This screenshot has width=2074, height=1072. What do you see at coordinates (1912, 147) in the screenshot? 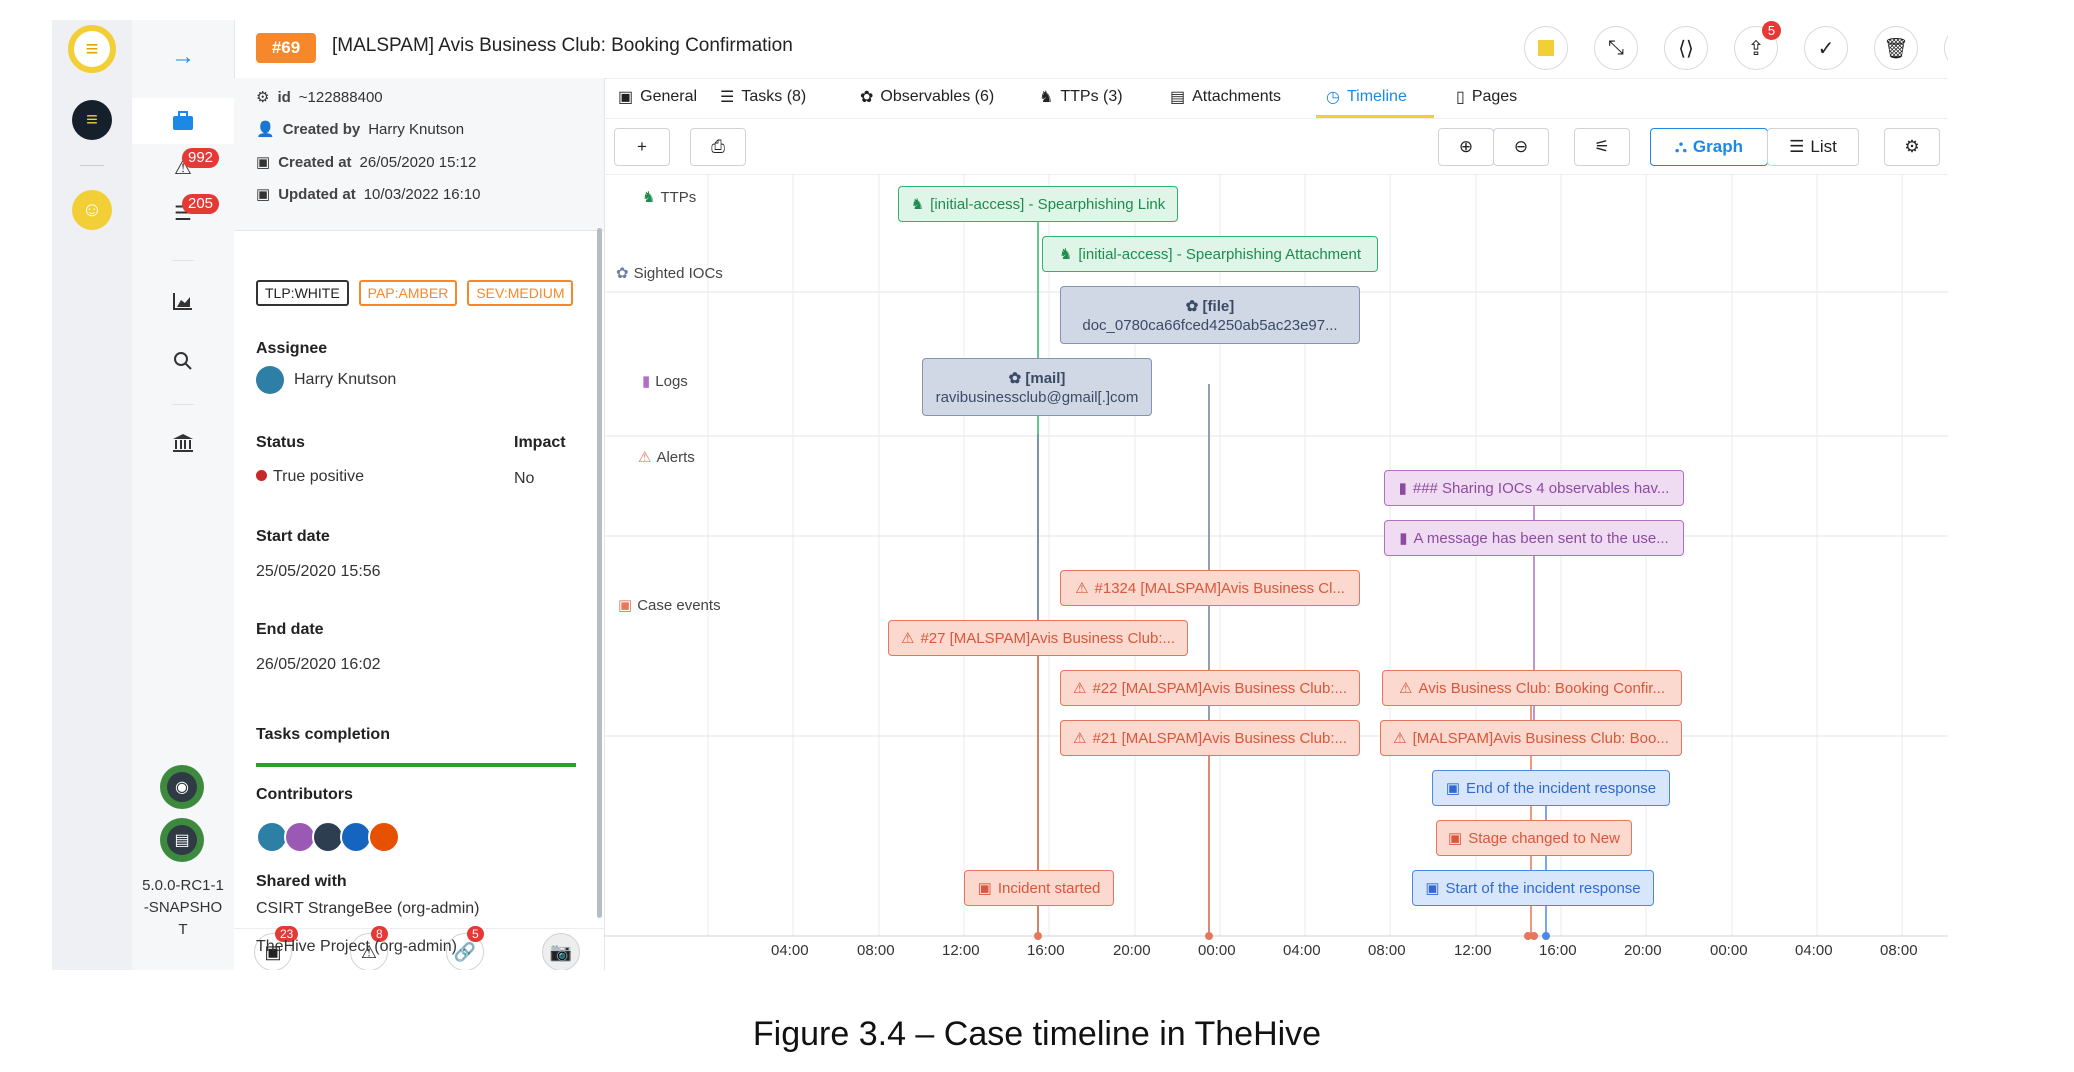
I see `timeline-settings-button: ⚙` at bounding box center [1912, 147].